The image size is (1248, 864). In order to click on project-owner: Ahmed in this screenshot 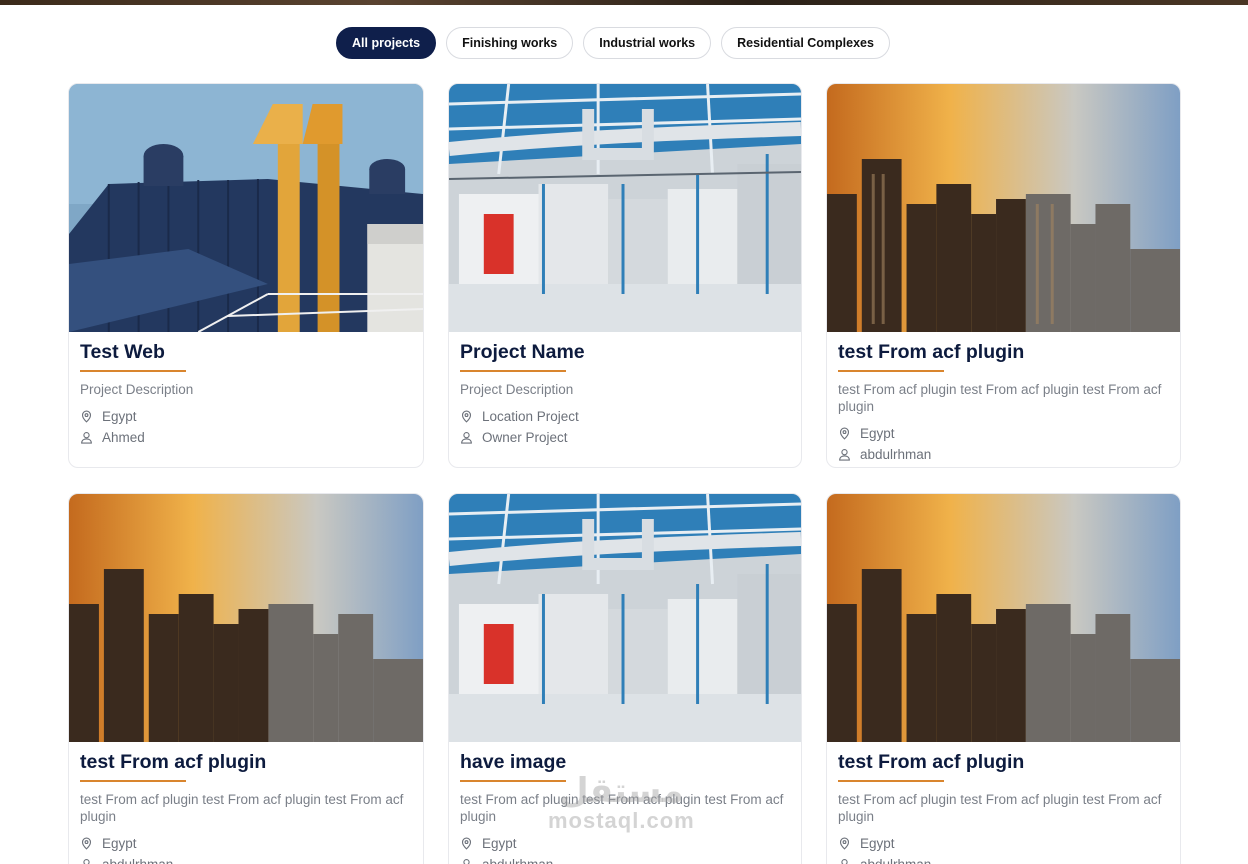, I will do `click(246, 437)`.